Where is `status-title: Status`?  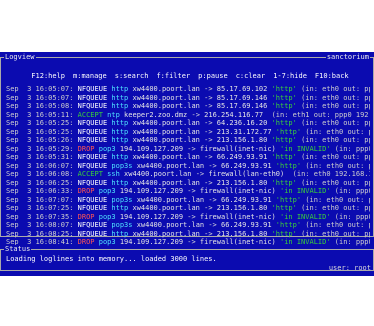 status-title: Status is located at coordinates (18, 249).